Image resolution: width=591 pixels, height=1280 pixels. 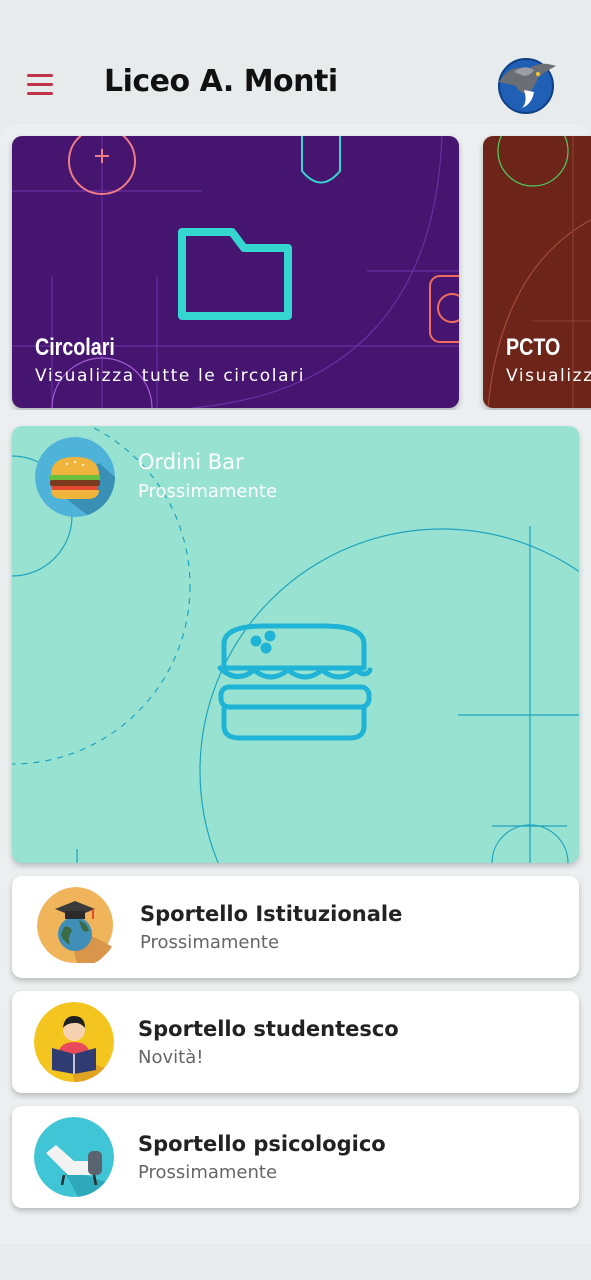 What do you see at coordinates (171, 1057) in the screenshot?
I see `sportello-studentesco-subtitle: Novità!` at bounding box center [171, 1057].